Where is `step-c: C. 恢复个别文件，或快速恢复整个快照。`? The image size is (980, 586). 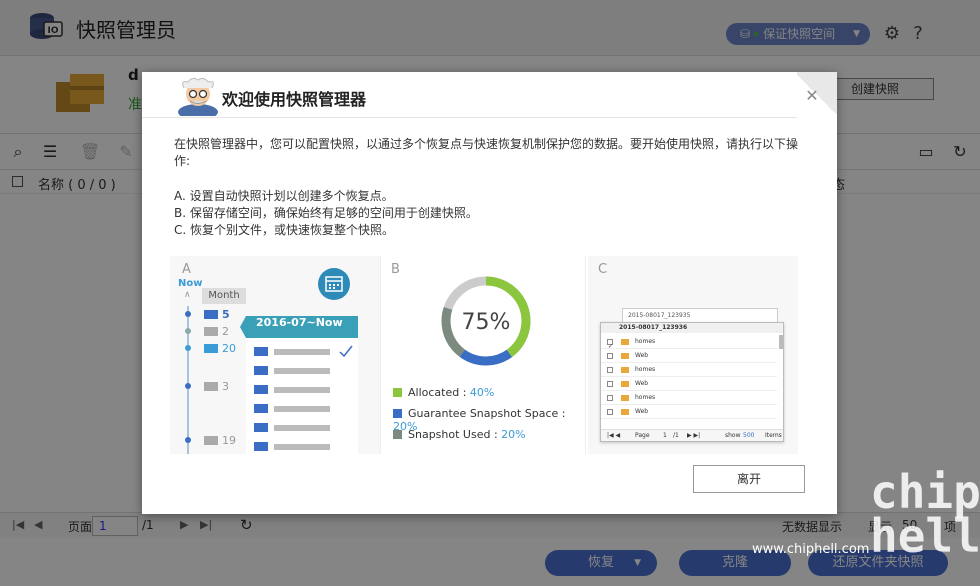 step-c: C. 恢复个别文件，或快速恢复整个快照。 is located at coordinates (284, 230).